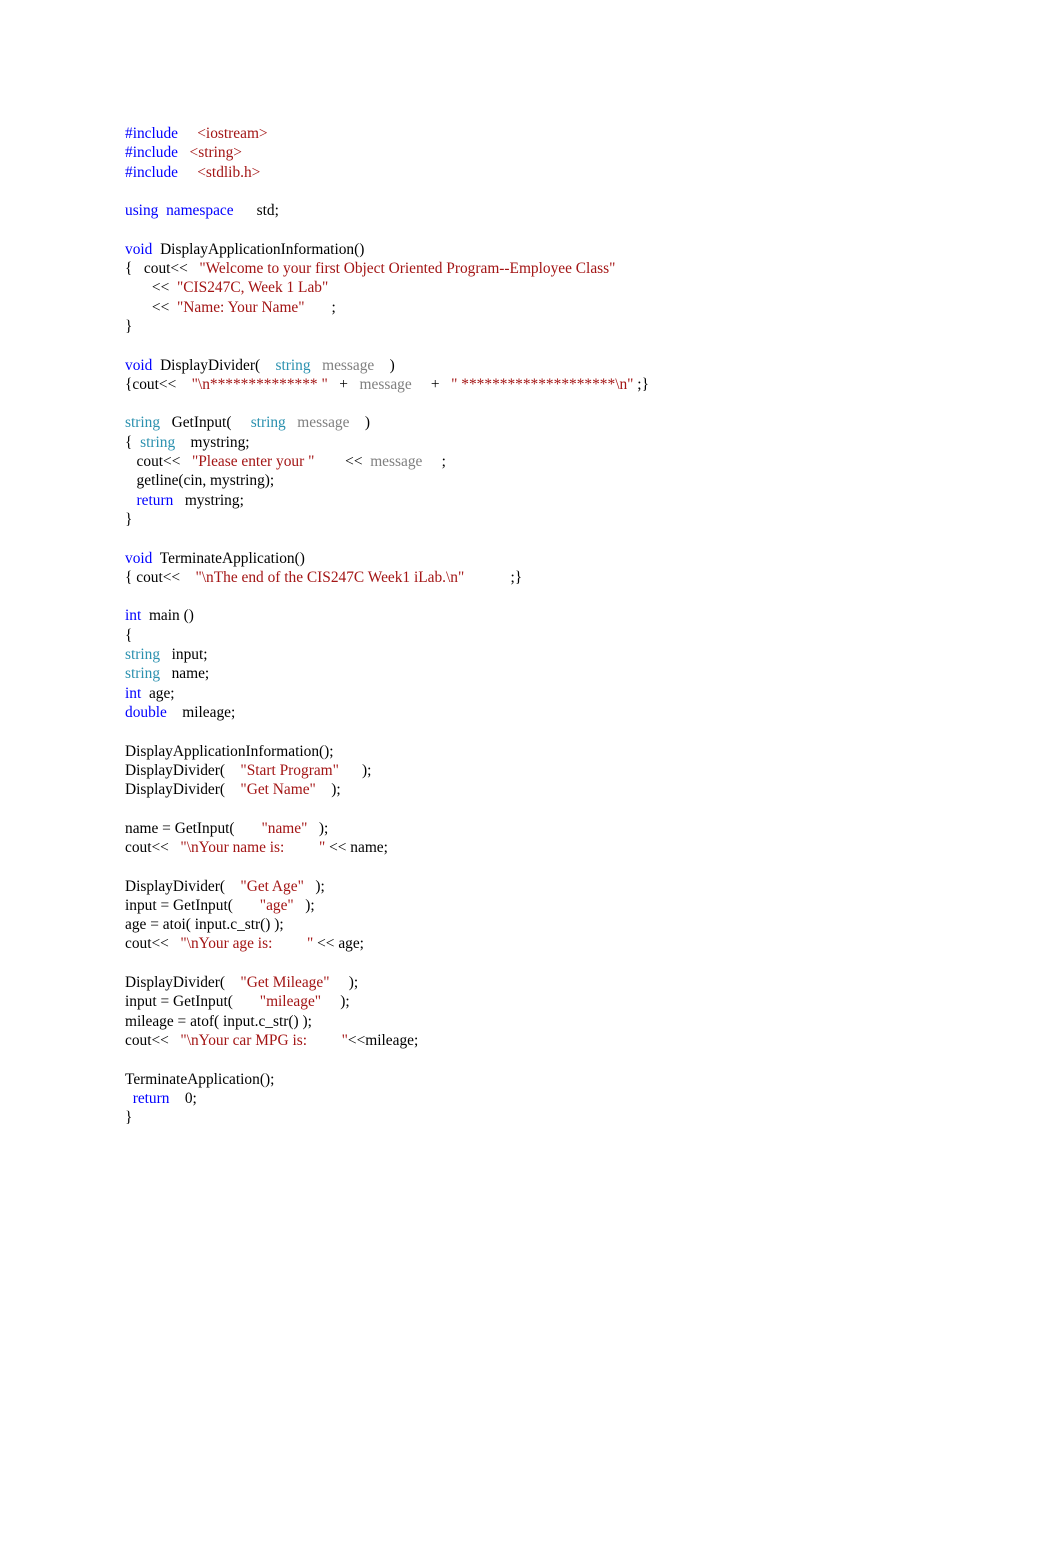  I want to click on code-token-plain: name = GetInput(, so click(193, 828).